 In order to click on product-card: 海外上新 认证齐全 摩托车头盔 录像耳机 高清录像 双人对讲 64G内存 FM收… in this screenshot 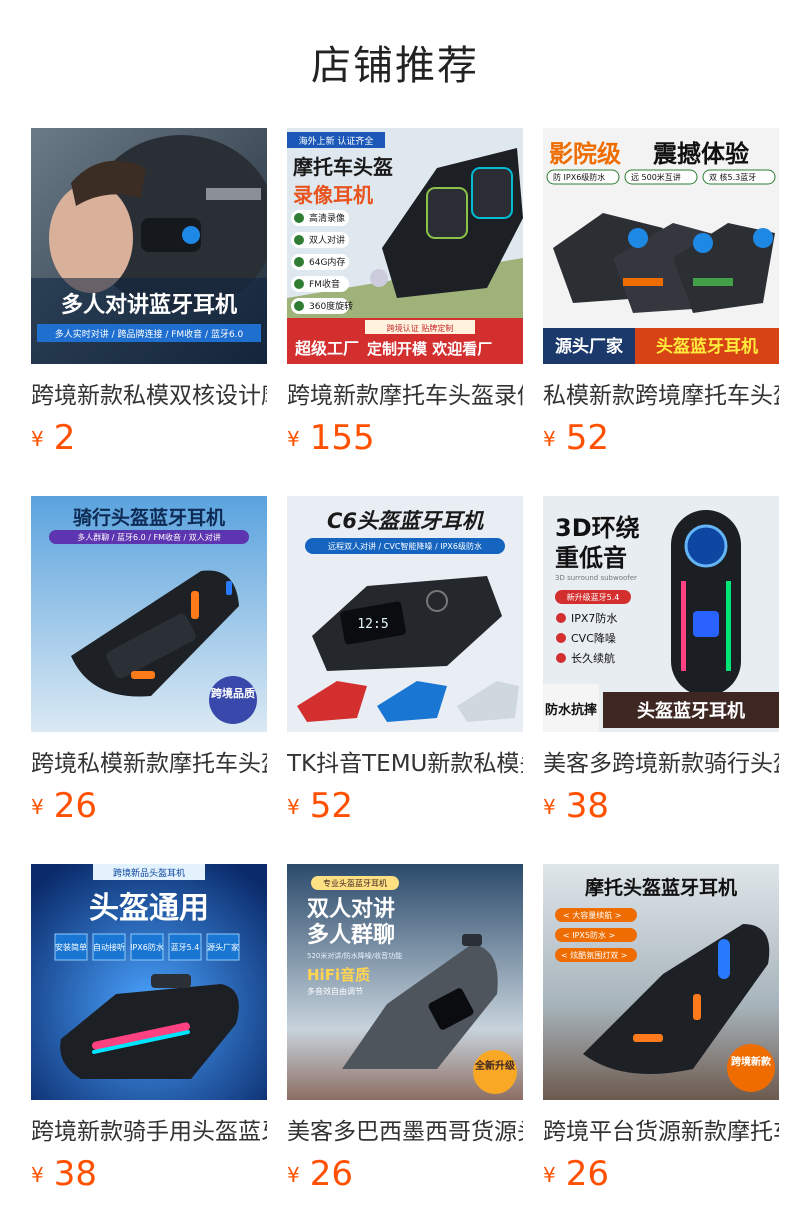, I will do `click(405, 298)`.